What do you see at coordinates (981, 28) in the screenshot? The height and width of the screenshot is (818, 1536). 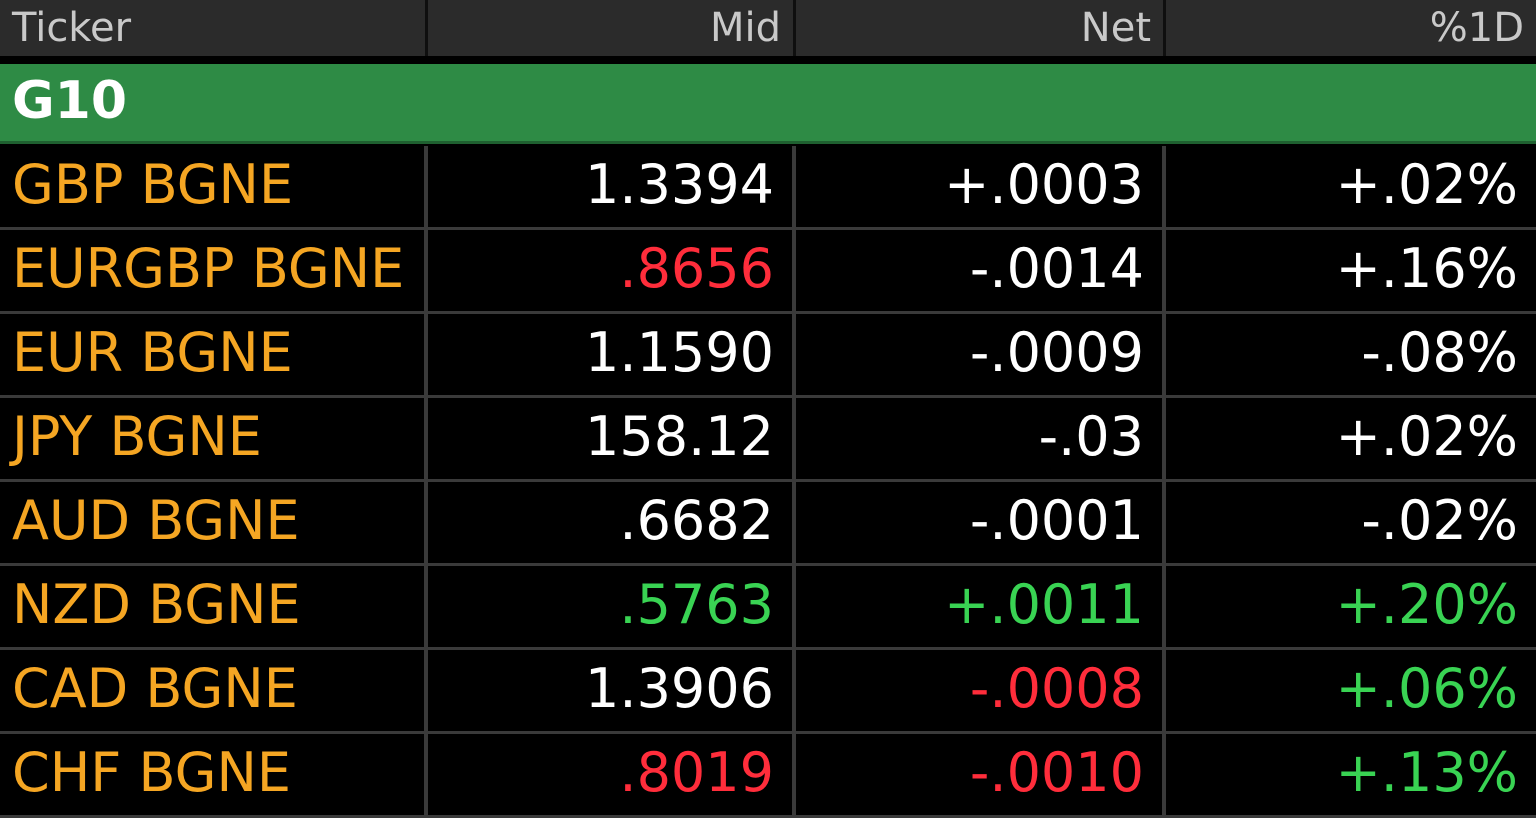 I see `column-header-net: Net` at bounding box center [981, 28].